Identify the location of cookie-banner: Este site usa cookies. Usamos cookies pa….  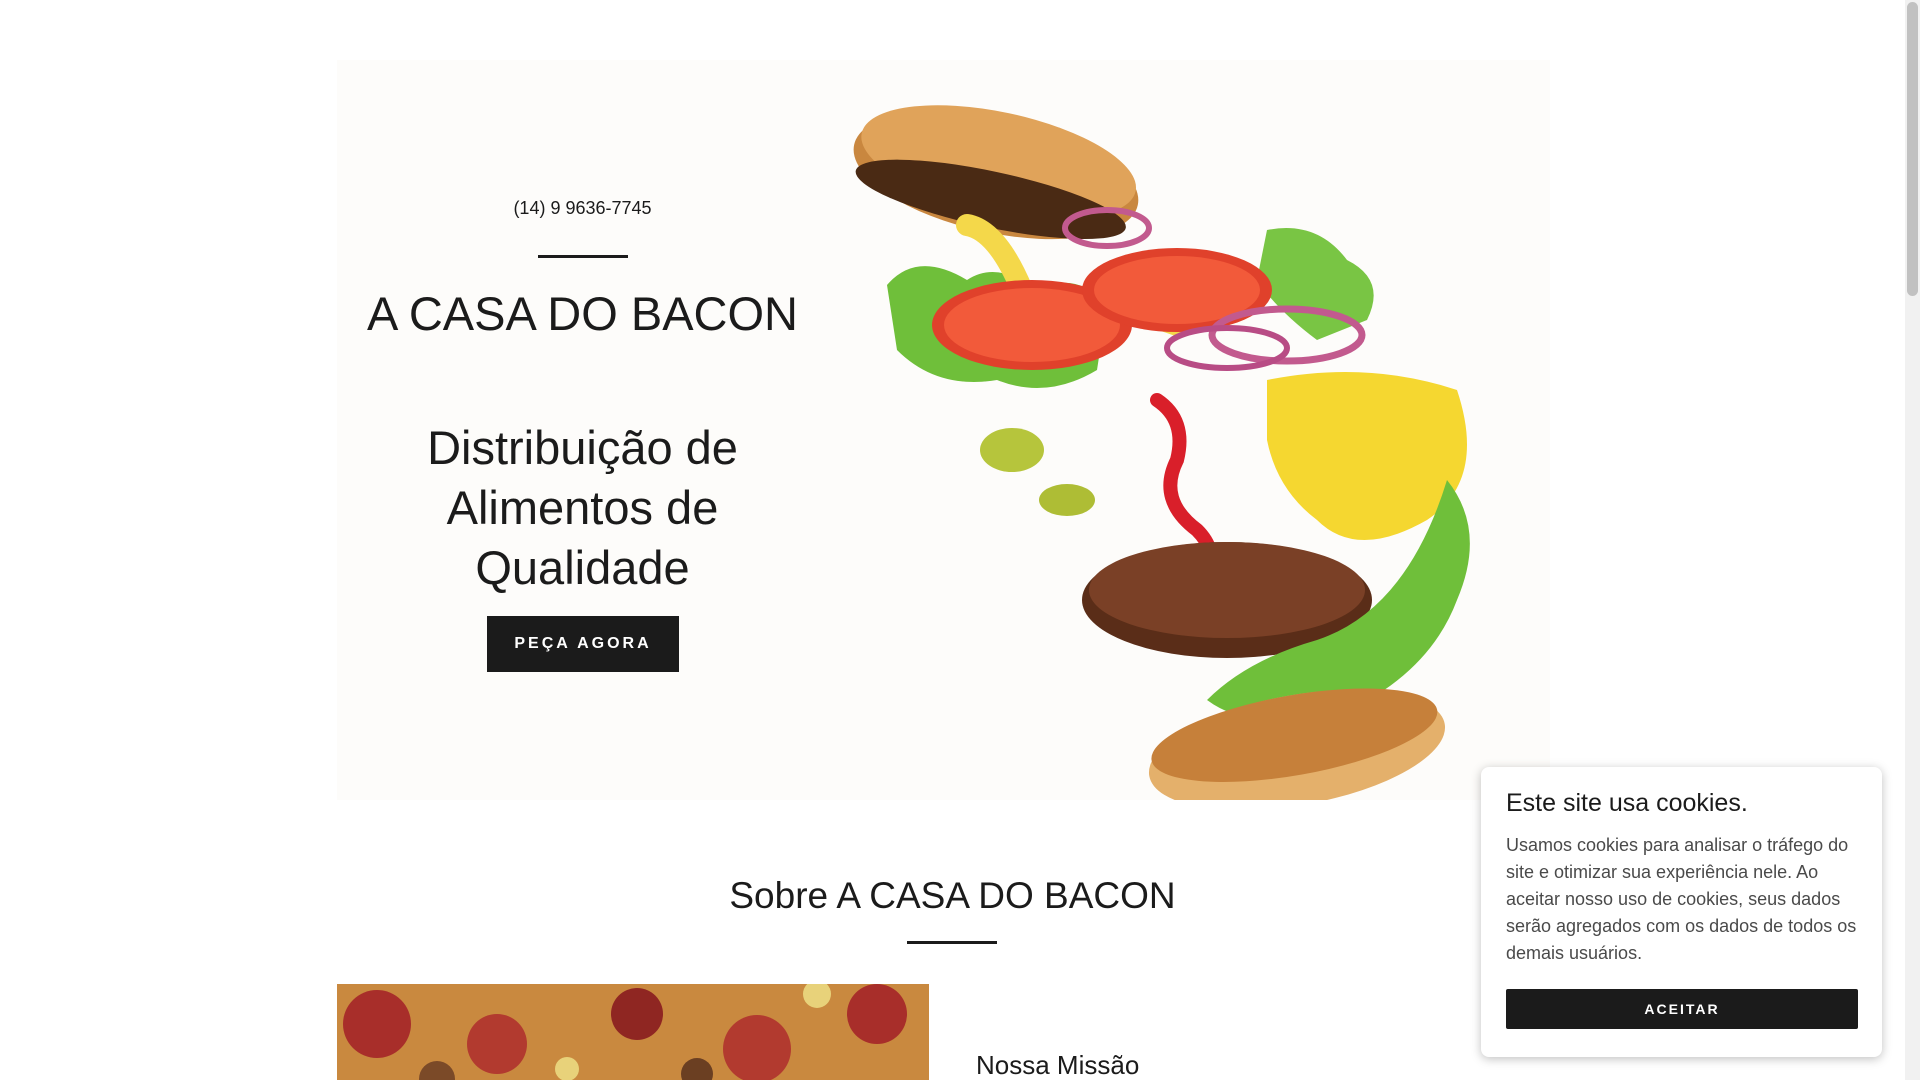
(1681, 912).